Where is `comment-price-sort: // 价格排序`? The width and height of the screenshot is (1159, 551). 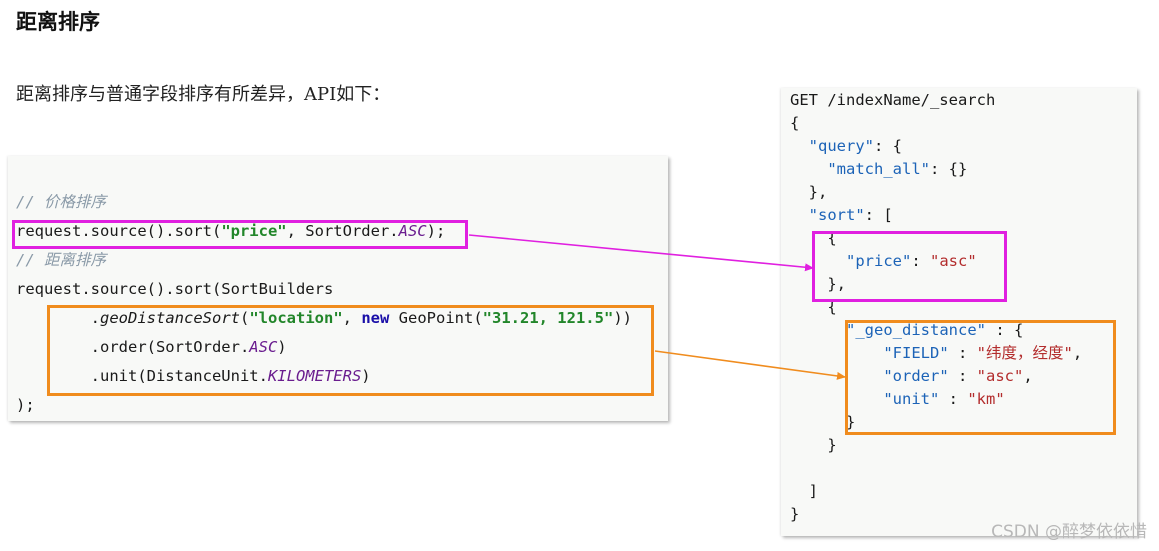 comment-price-sort: // 价格排序 is located at coordinates (61, 202).